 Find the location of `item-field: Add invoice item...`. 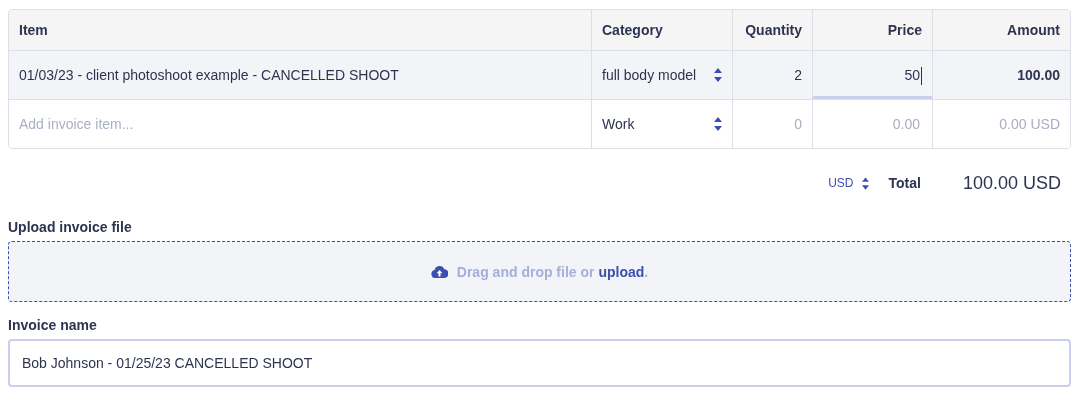

item-field: Add invoice item... is located at coordinates (300, 124).